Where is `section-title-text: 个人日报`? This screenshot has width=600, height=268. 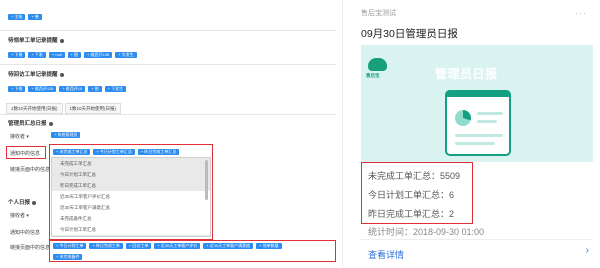 section-title-text: 个人日报 is located at coordinates (19, 203).